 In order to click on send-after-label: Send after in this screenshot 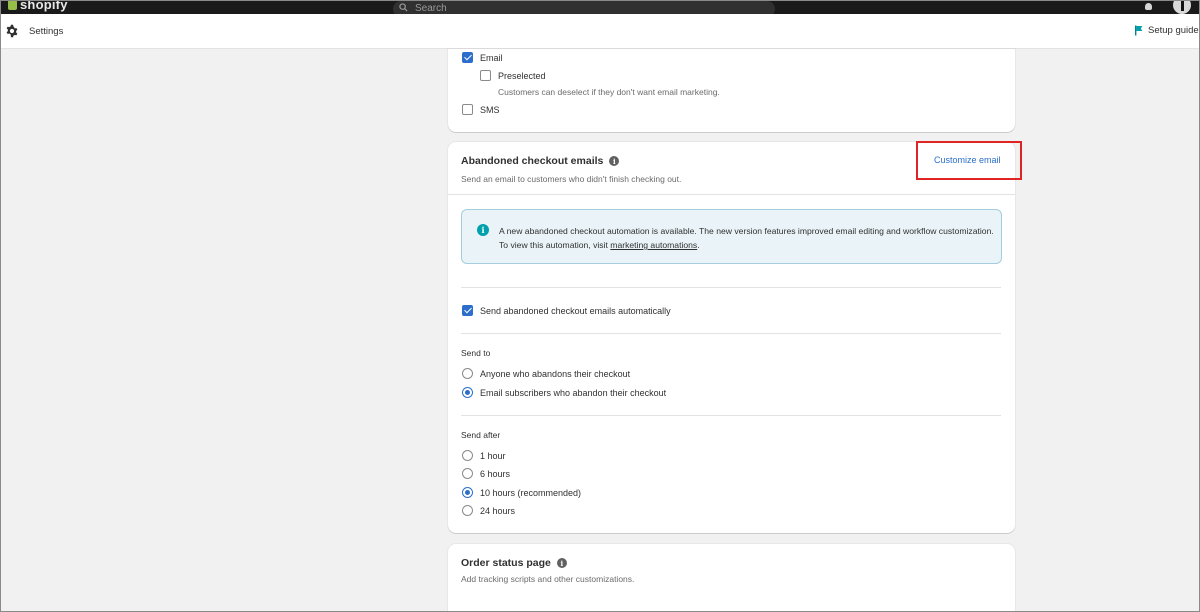, I will do `click(481, 435)`.